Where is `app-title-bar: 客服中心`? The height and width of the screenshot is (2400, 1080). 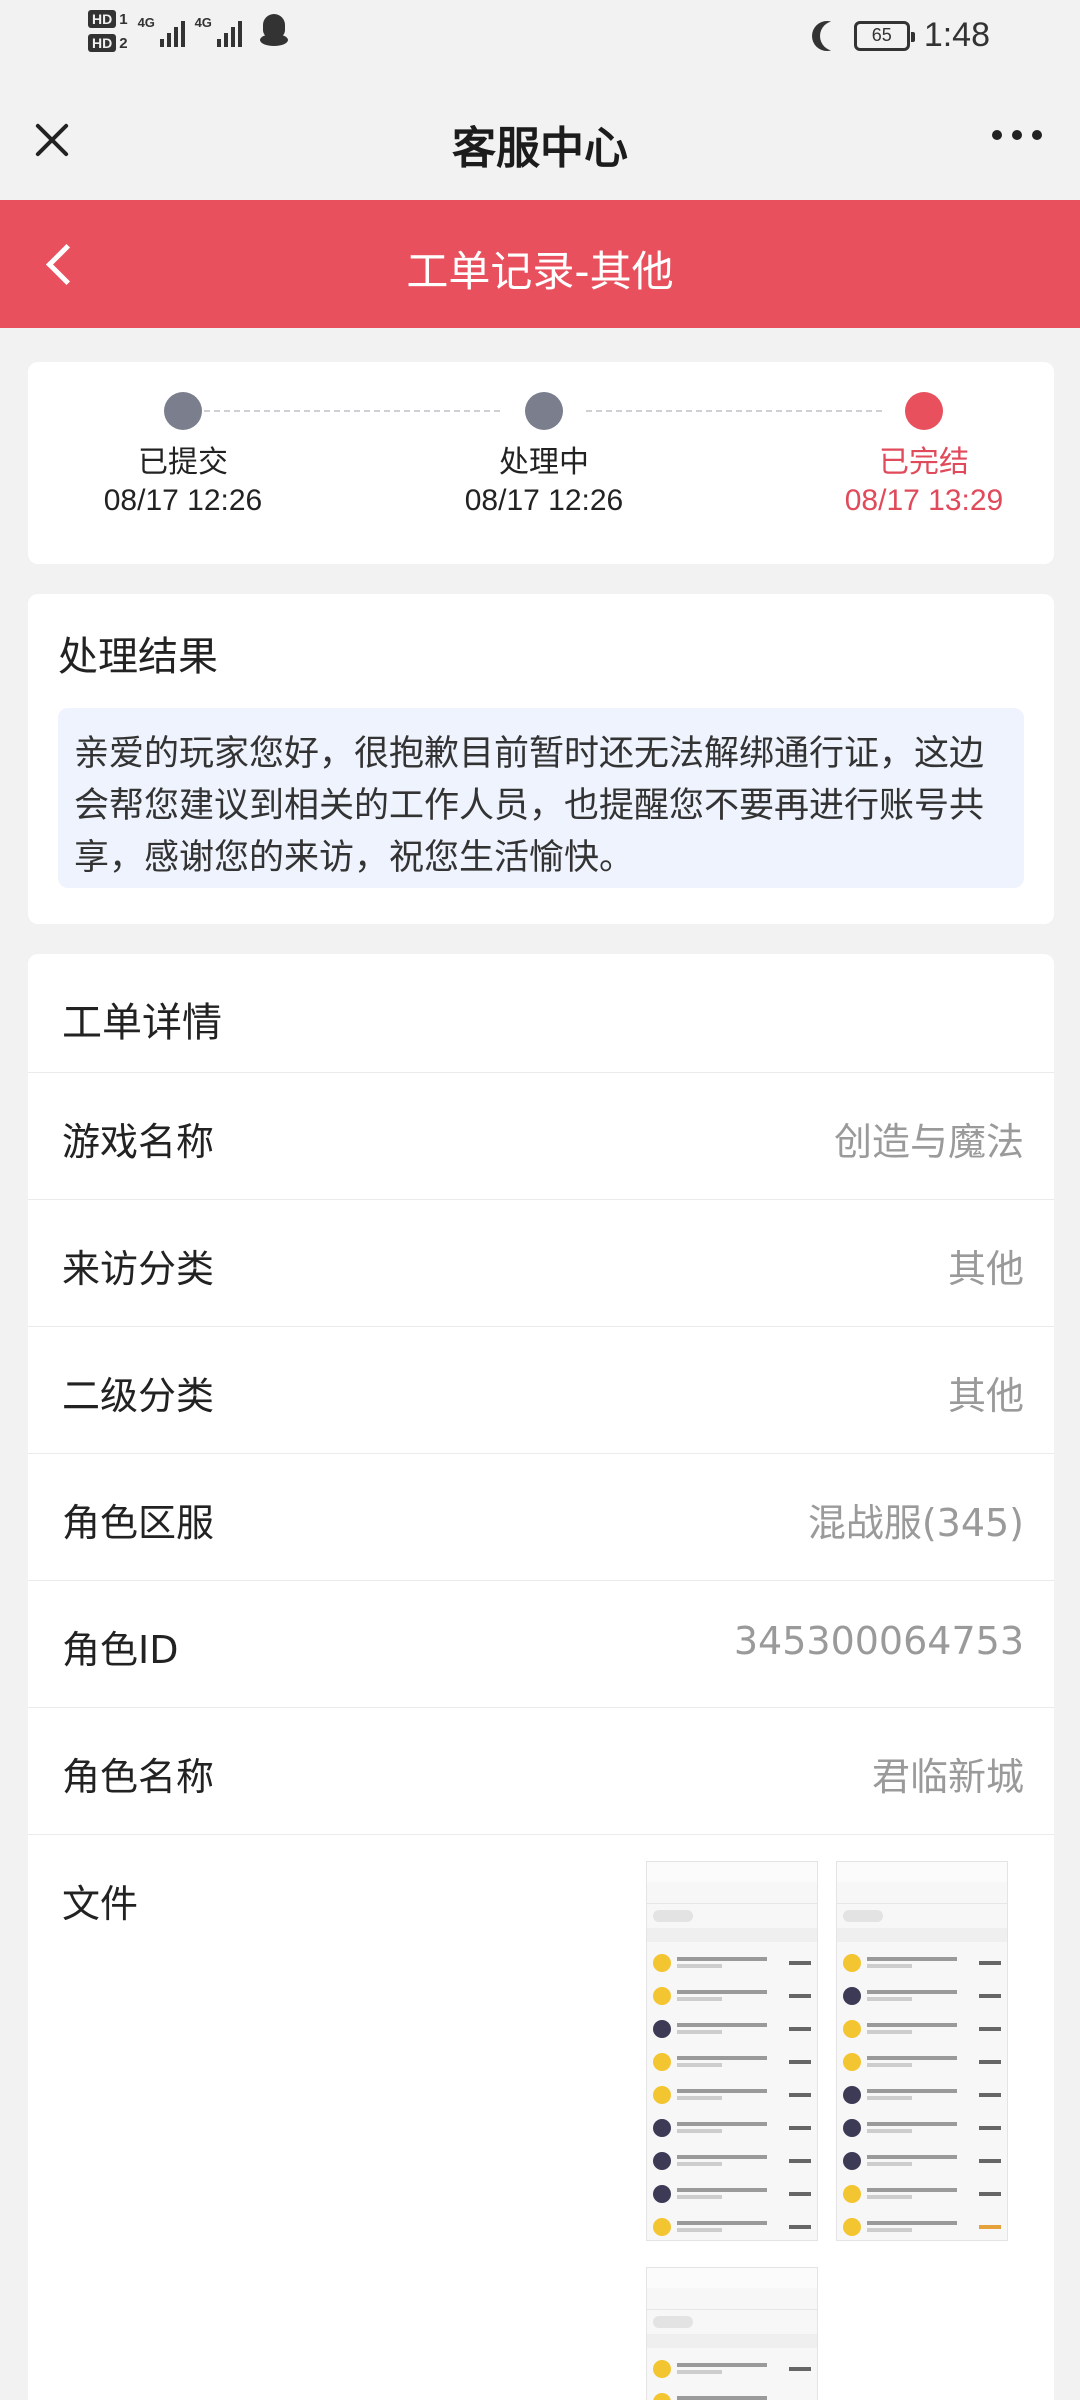
app-title-bar: 客服中心 is located at coordinates (540, 140).